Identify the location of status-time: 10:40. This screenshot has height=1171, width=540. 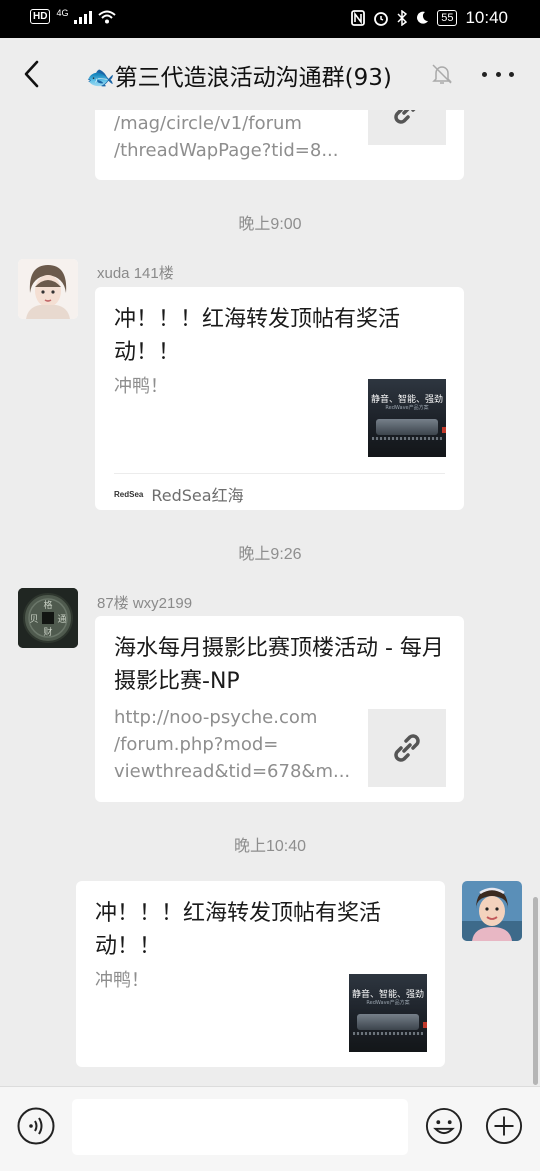
(486, 17).